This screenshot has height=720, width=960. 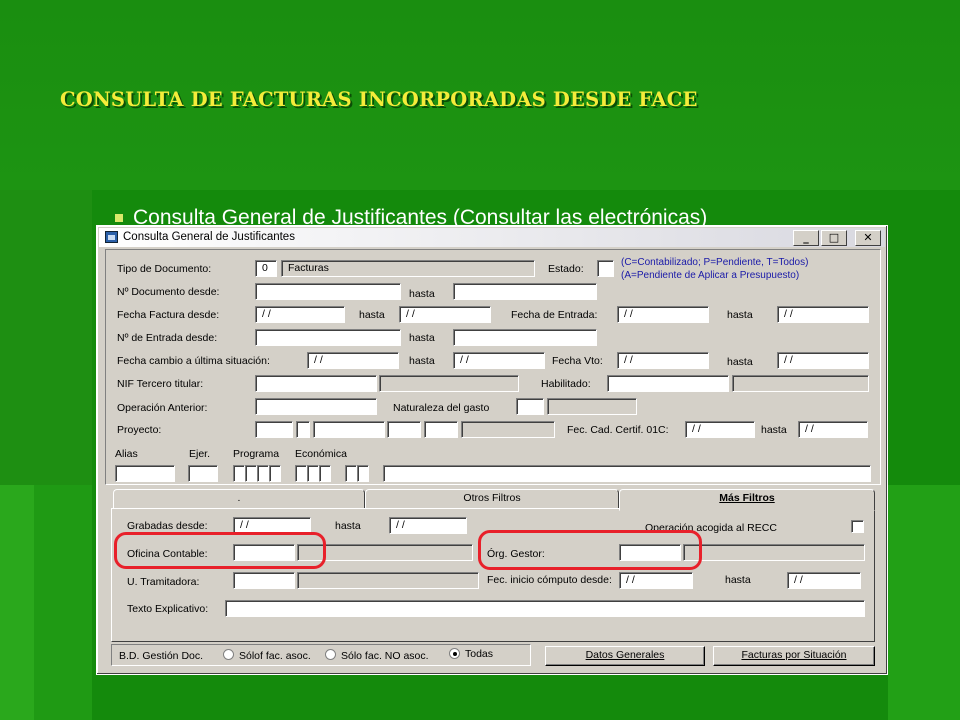 I want to click on facturas-por-situacion-button: Facturas por Situación, so click(x=794, y=656).